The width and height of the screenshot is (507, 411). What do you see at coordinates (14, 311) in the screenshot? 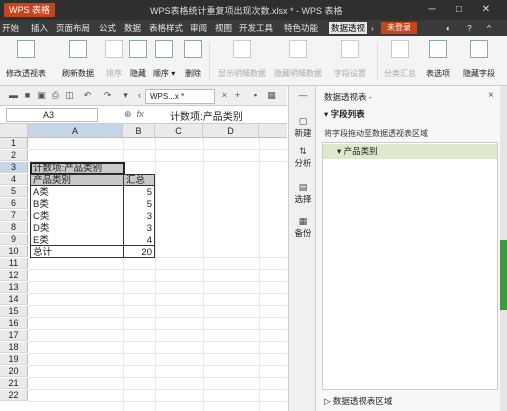
I see `row-header: 15` at bounding box center [14, 311].